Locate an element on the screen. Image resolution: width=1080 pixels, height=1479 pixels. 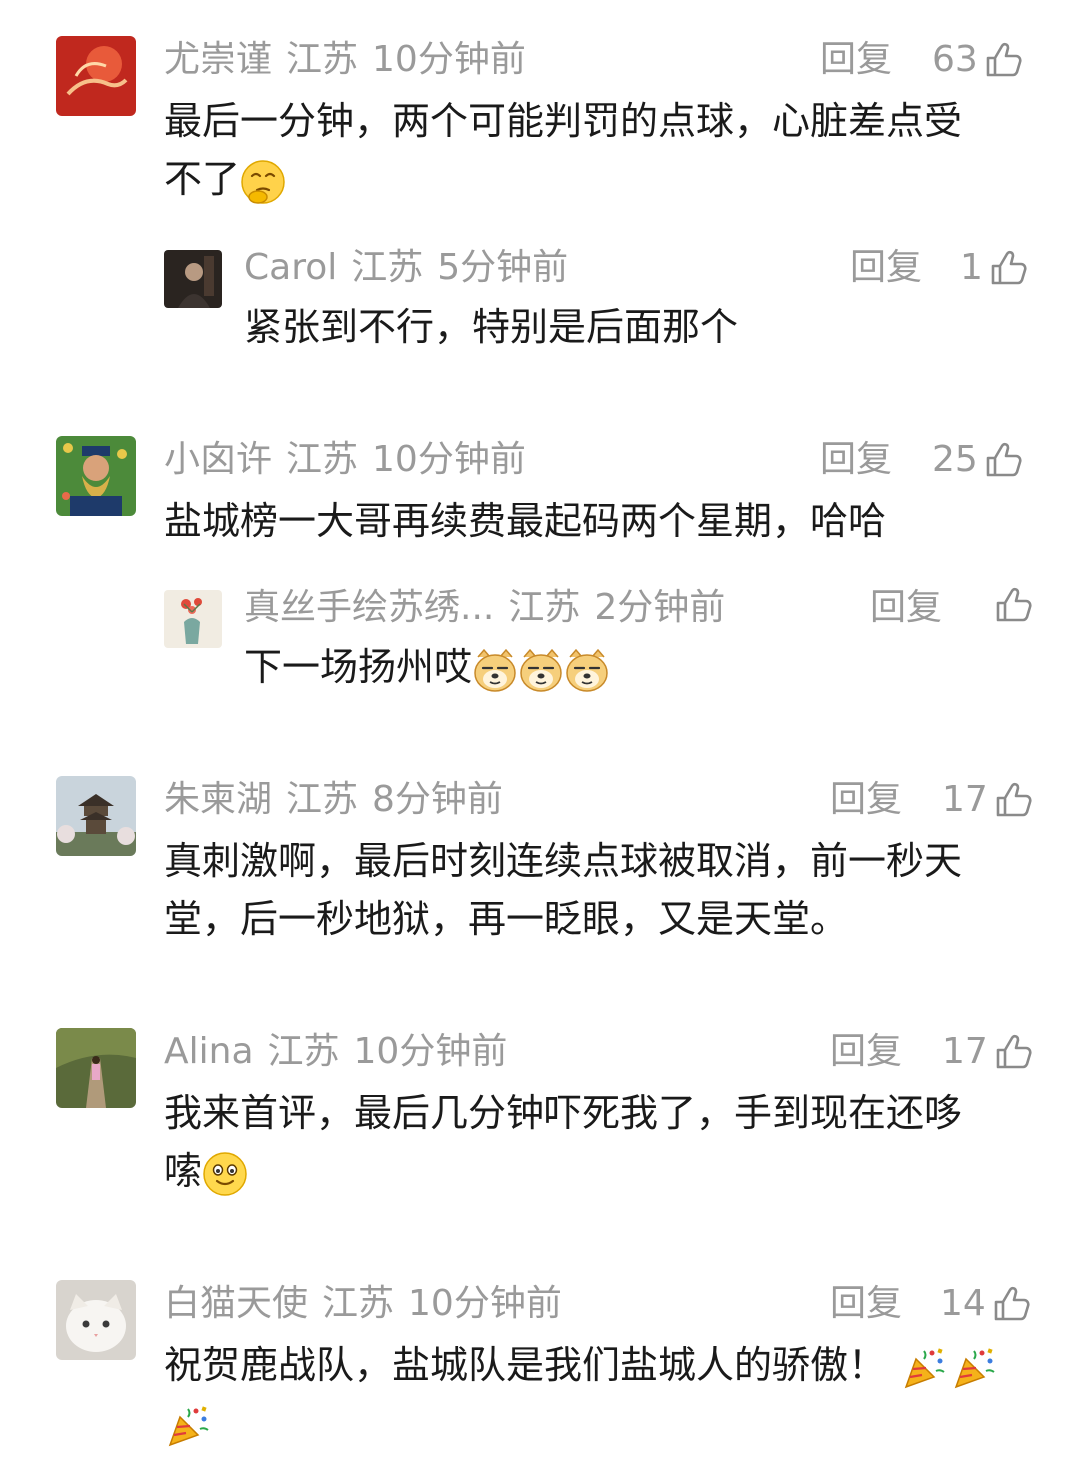
comment-meta: 小囟许 江苏 10分钟前 is located at coordinates (352, 460).